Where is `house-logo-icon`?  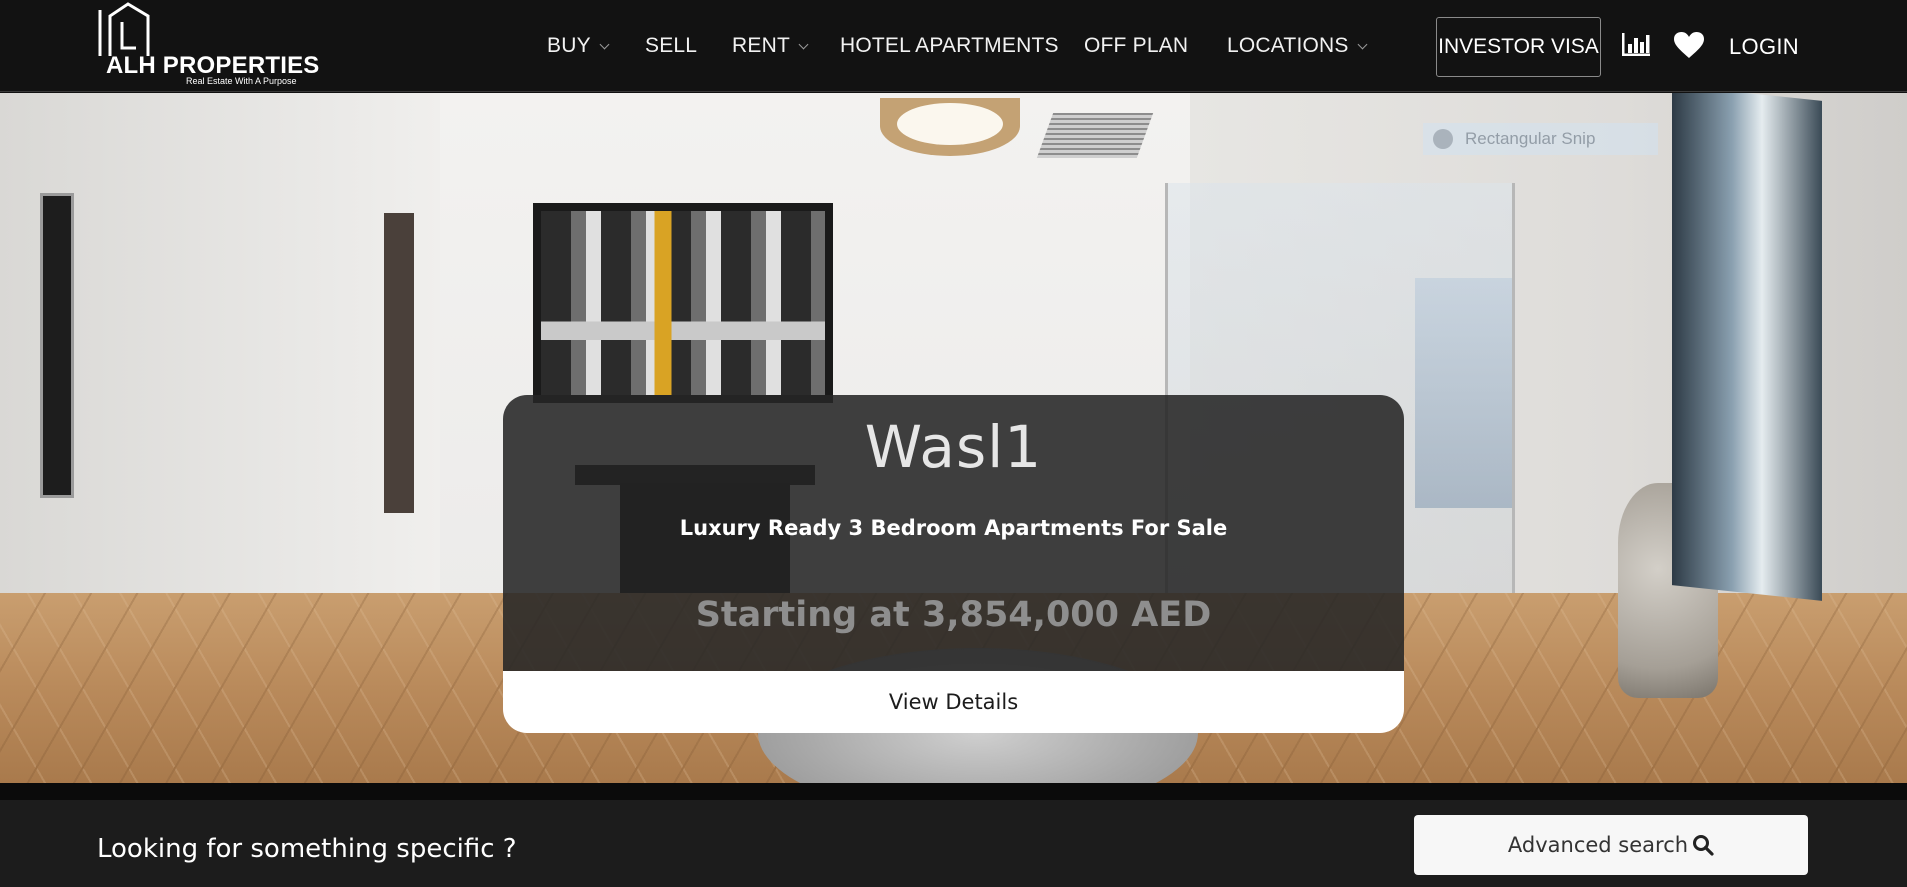 house-logo-icon is located at coordinates (124, 29).